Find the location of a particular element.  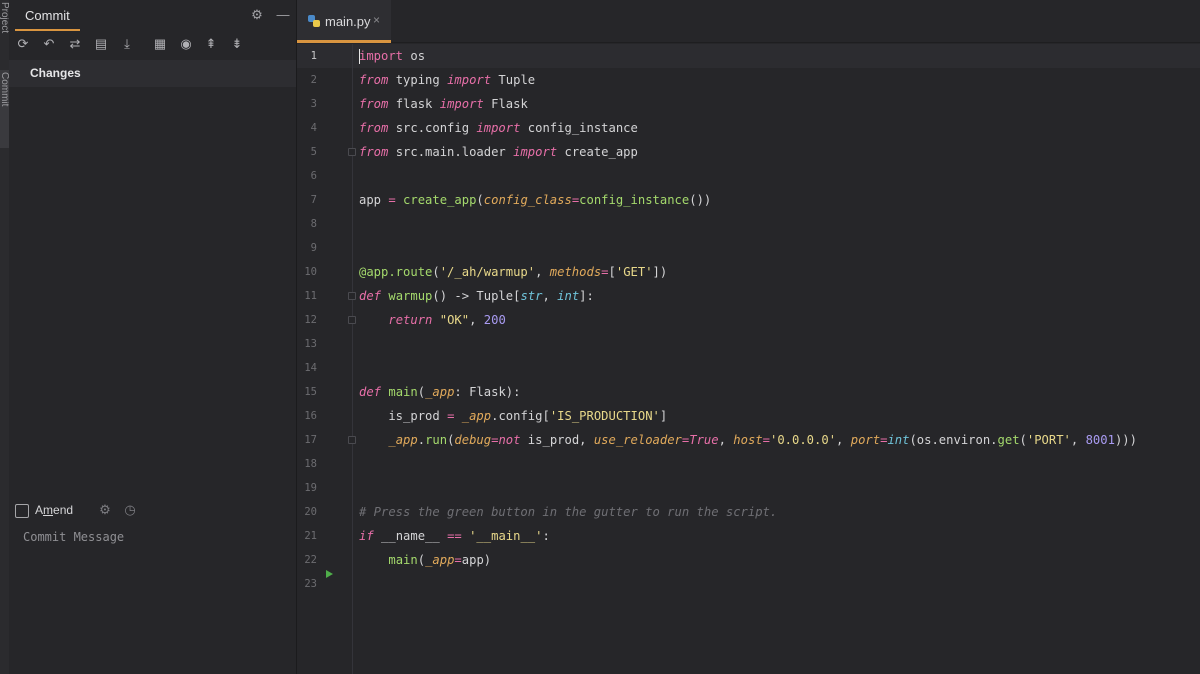

code-token: .config[ is located at coordinates (520, 416).